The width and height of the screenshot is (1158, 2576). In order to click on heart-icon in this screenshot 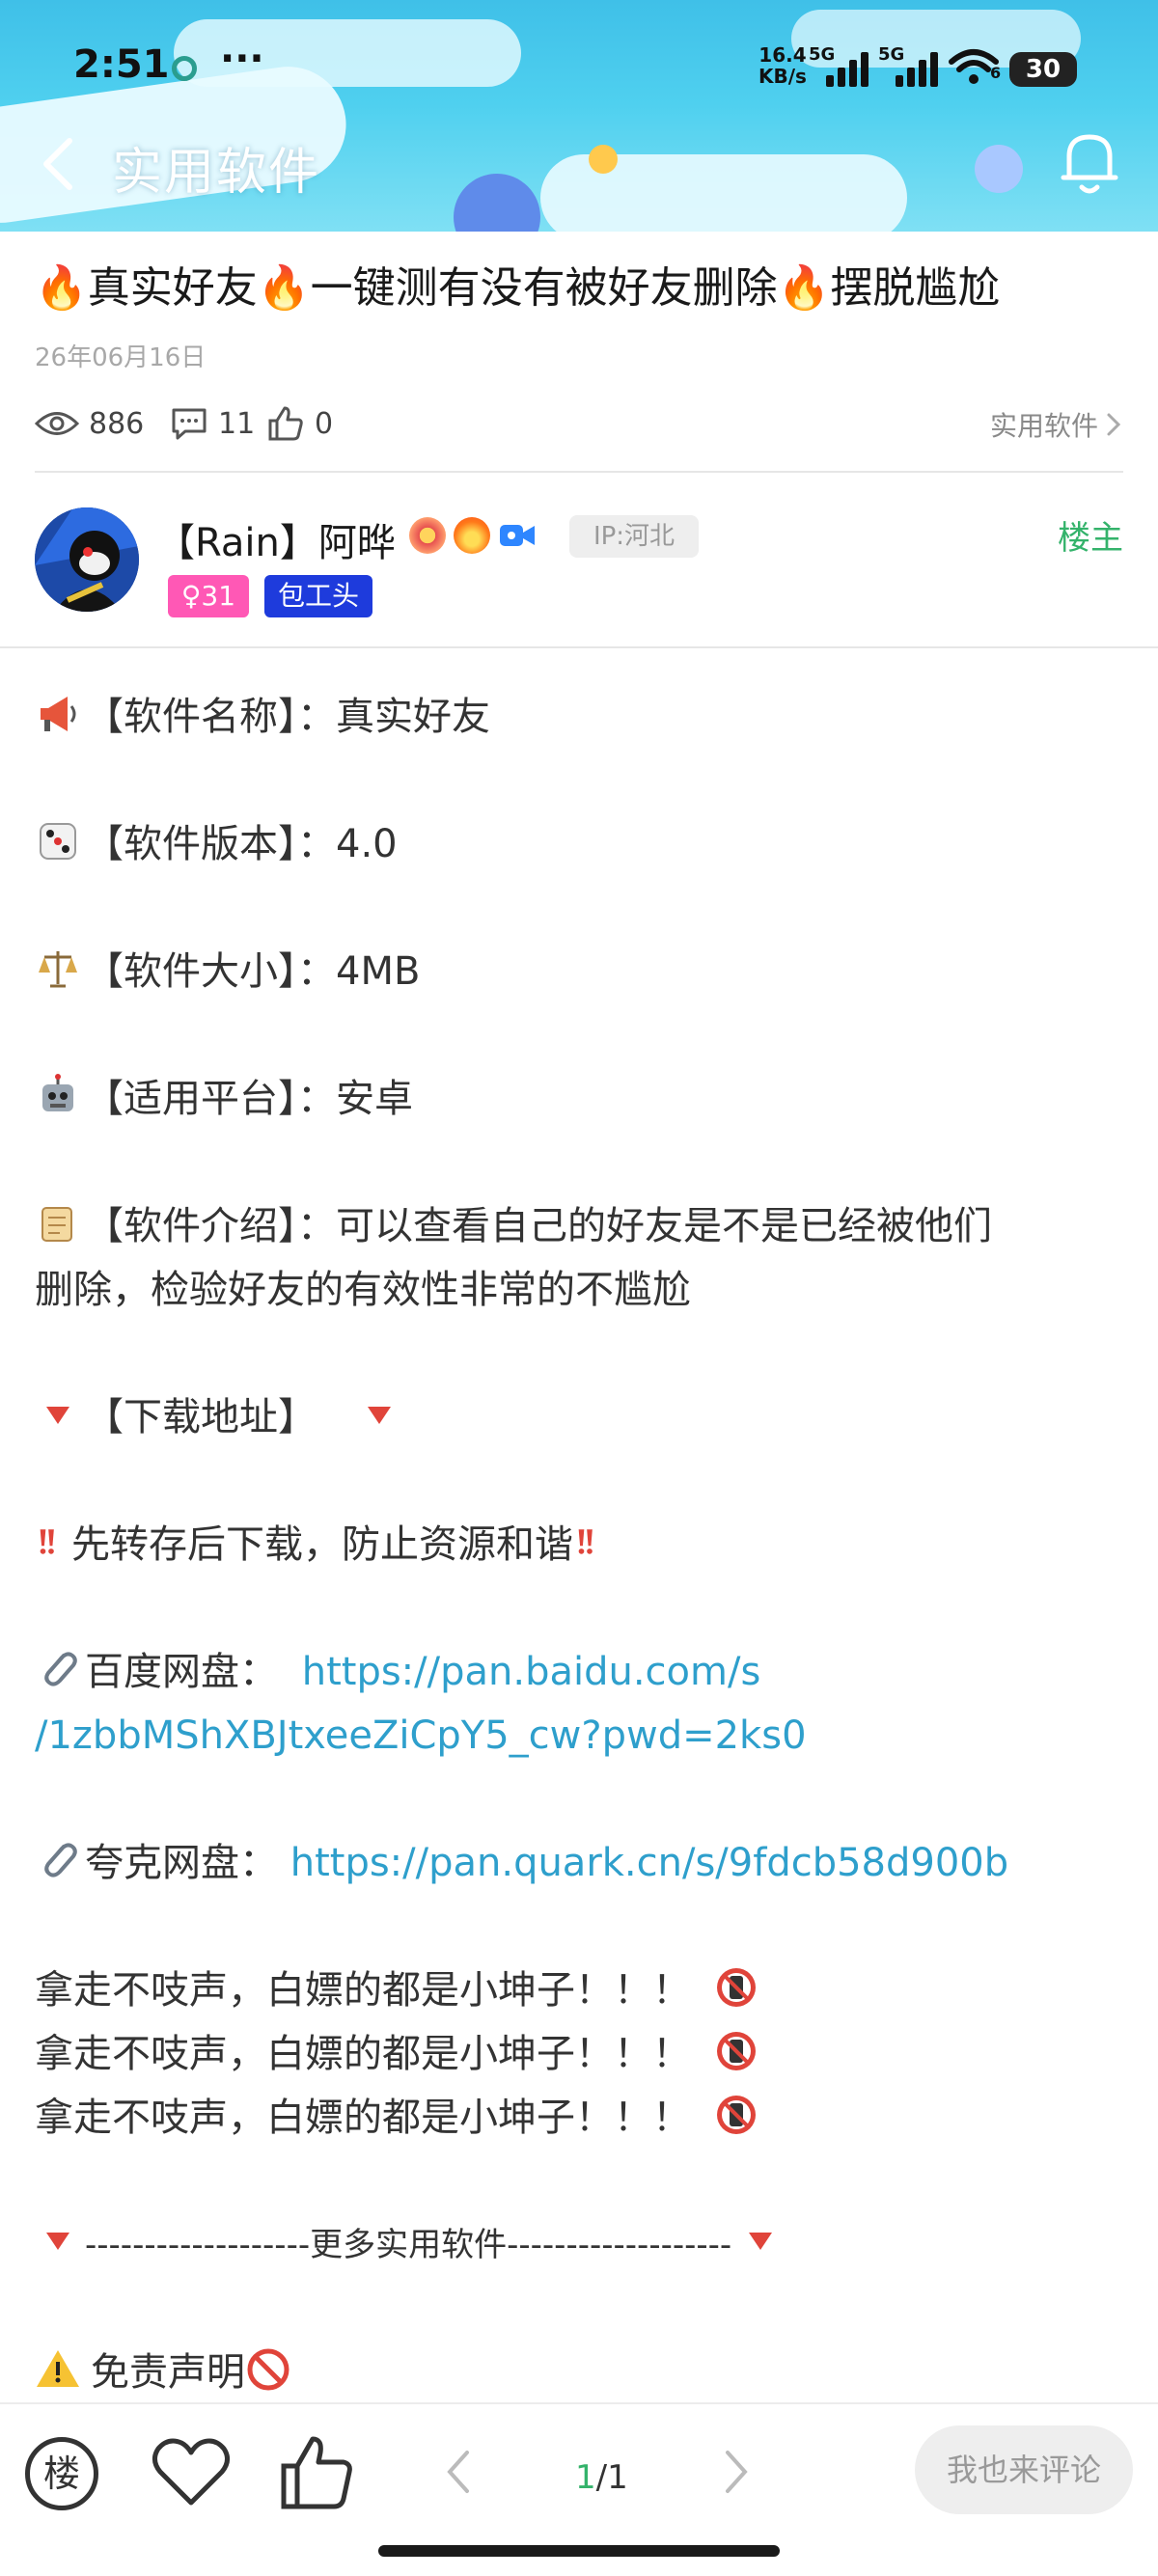, I will do `click(191, 2471)`.